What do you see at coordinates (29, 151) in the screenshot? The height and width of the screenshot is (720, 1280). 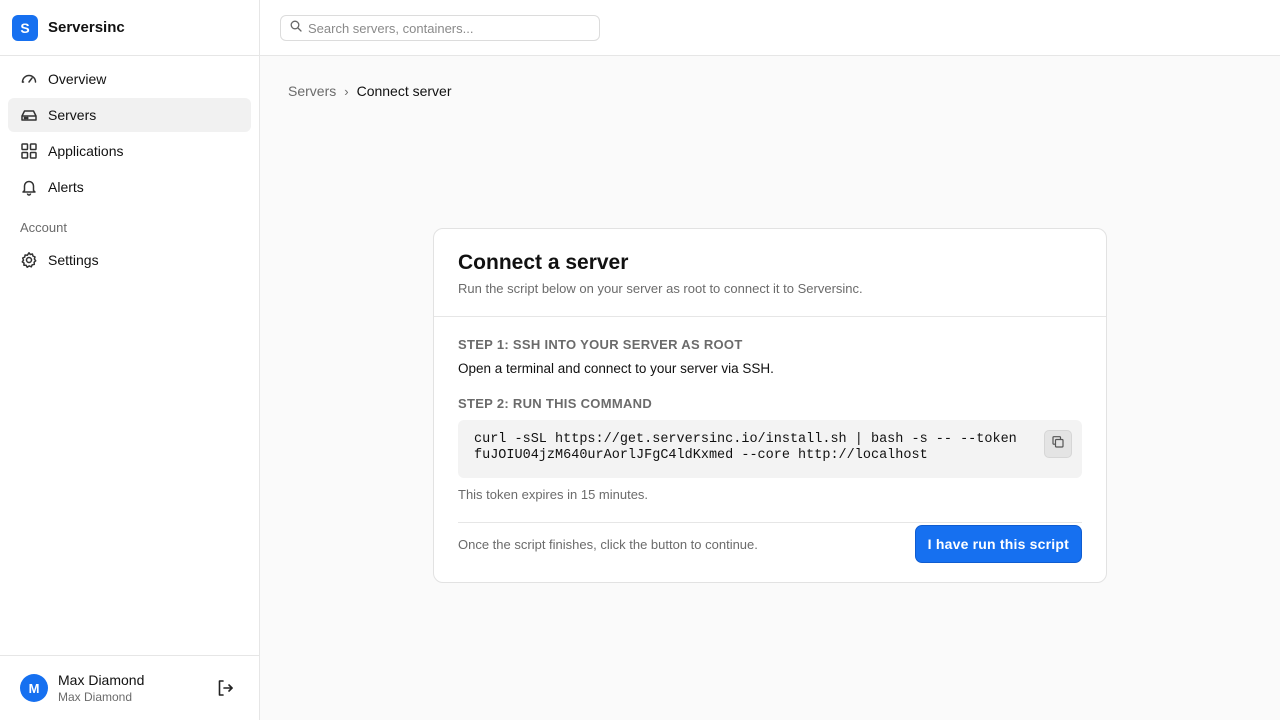 I see `grid-icon` at bounding box center [29, 151].